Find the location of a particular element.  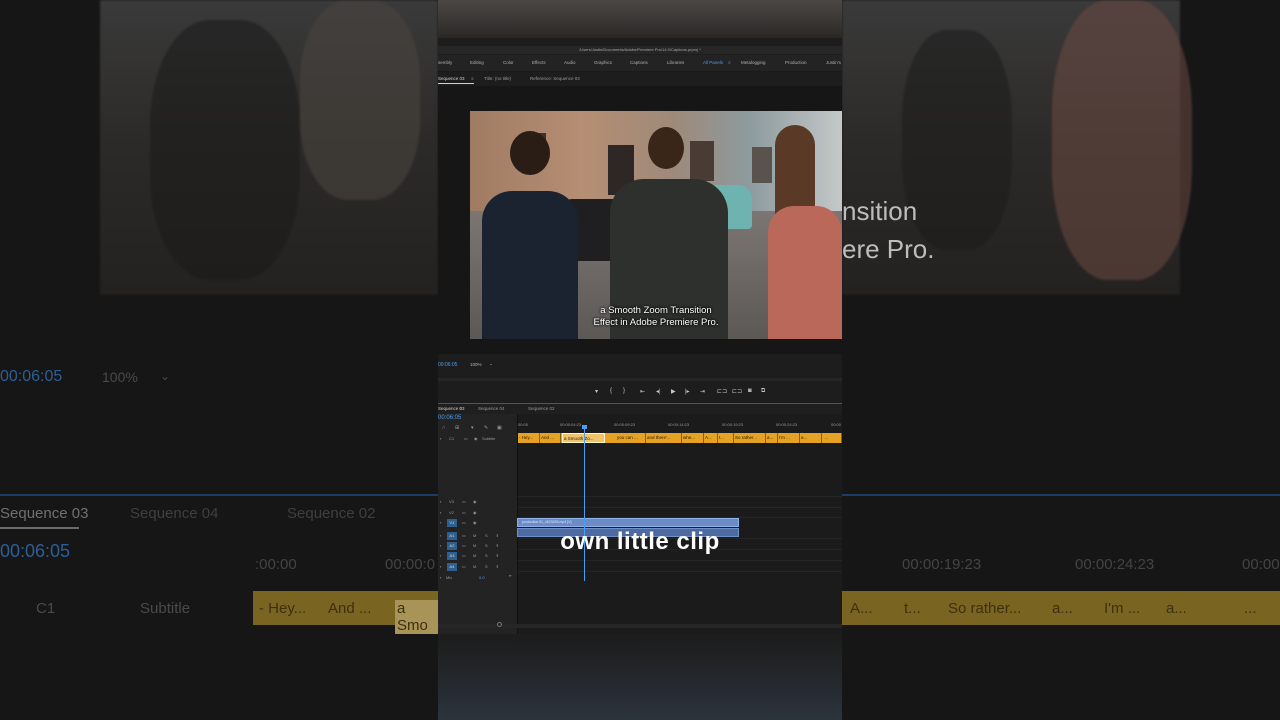

v1-eye-icon: ◉ is located at coordinates (475, 522).